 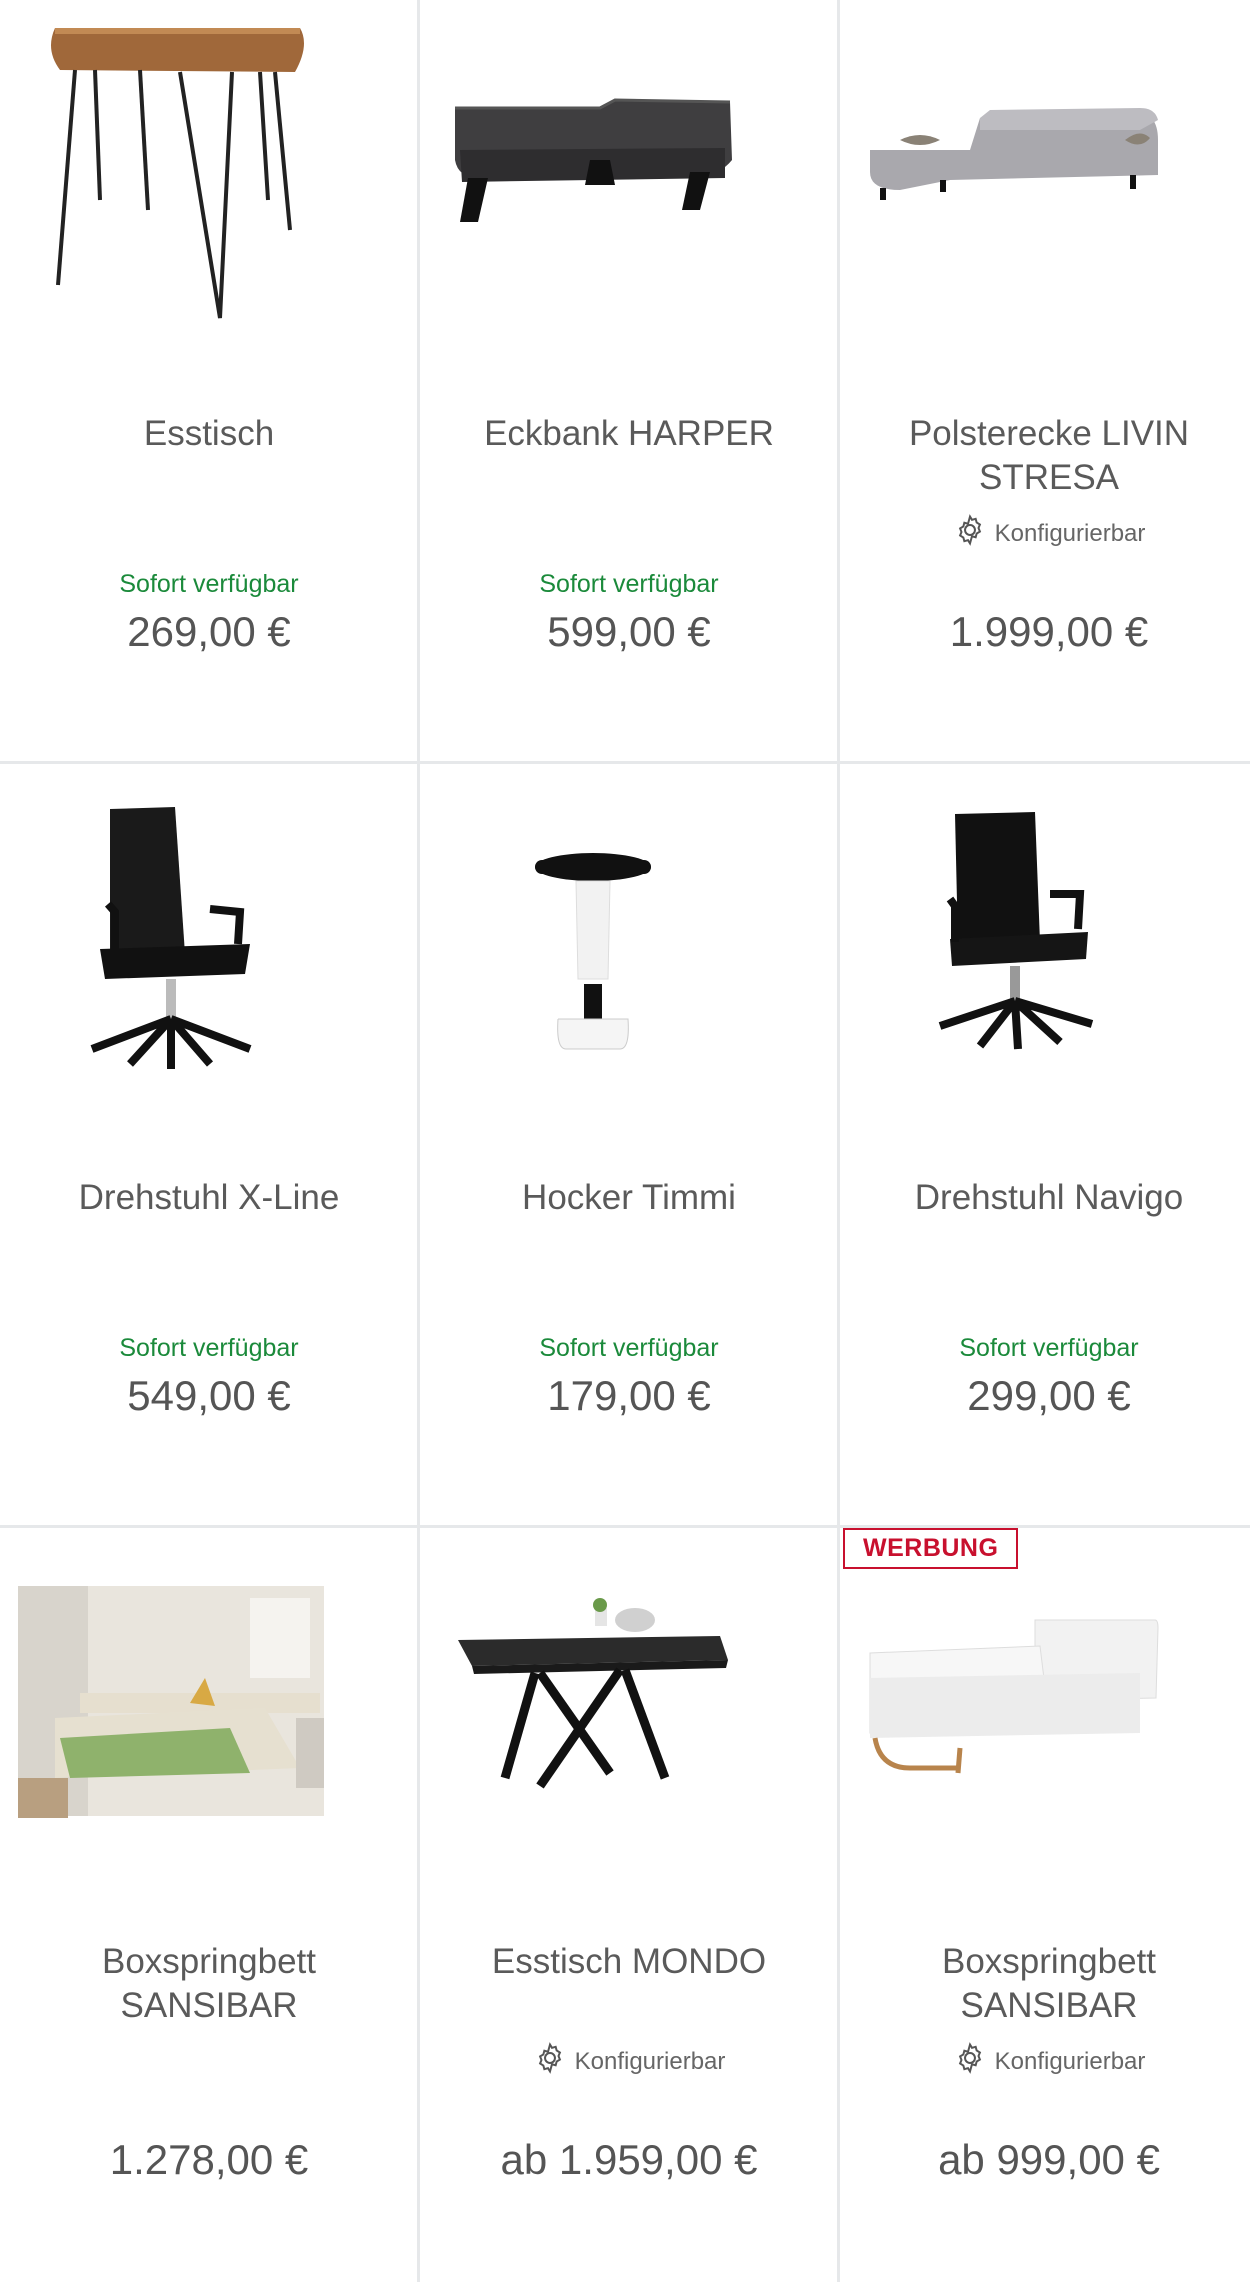 I want to click on product-title: Esstisch MONDO, so click(x=629, y=1962).